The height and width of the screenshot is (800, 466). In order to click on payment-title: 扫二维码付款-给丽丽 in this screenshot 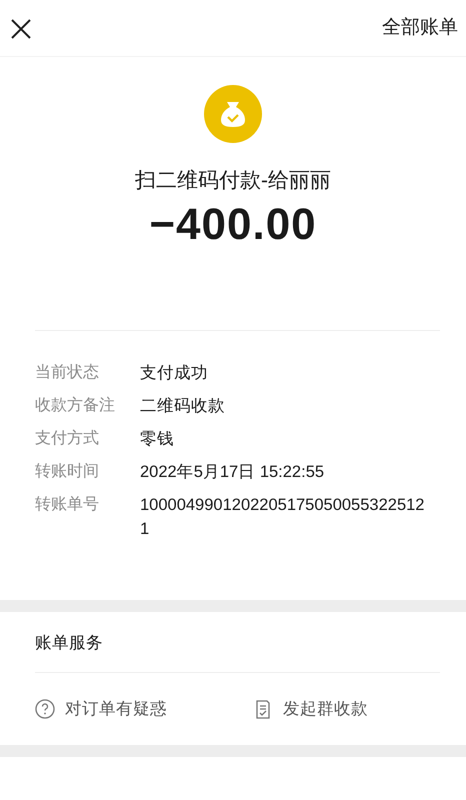, I will do `click(233, 181)`.